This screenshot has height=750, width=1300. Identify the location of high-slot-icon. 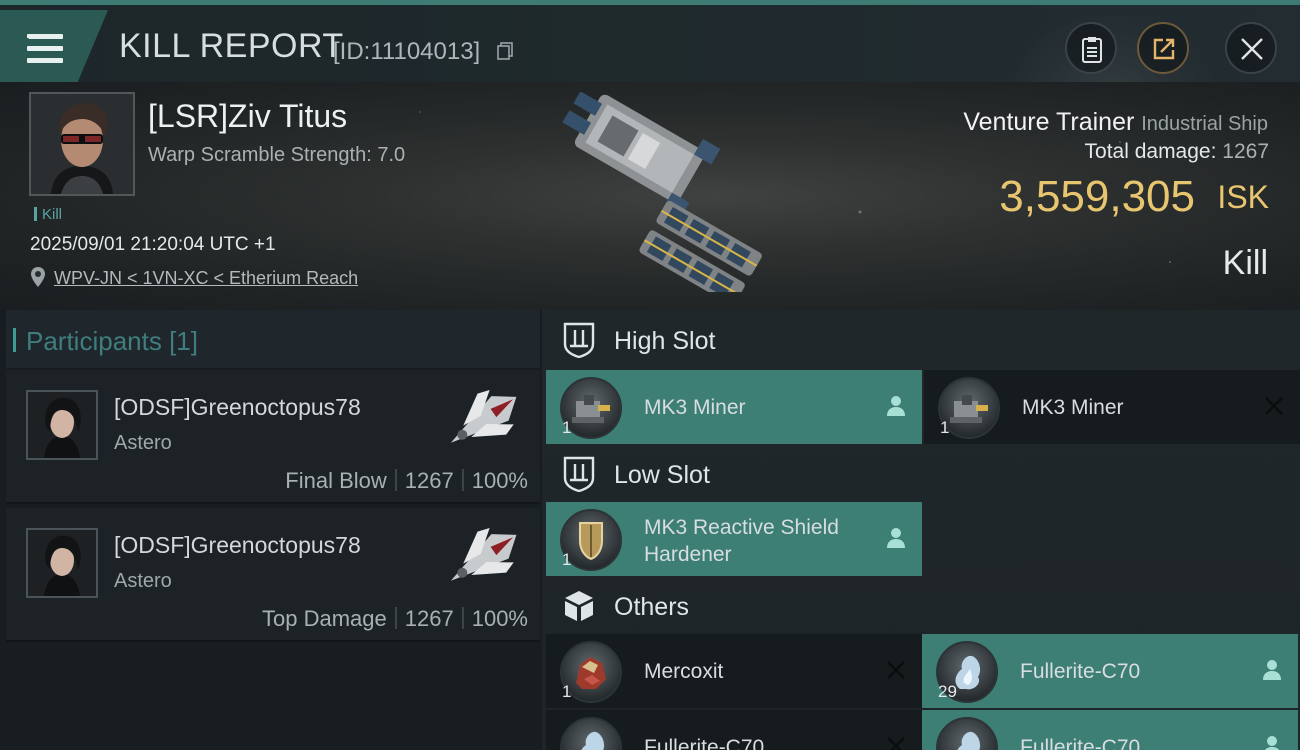
(579, 340).